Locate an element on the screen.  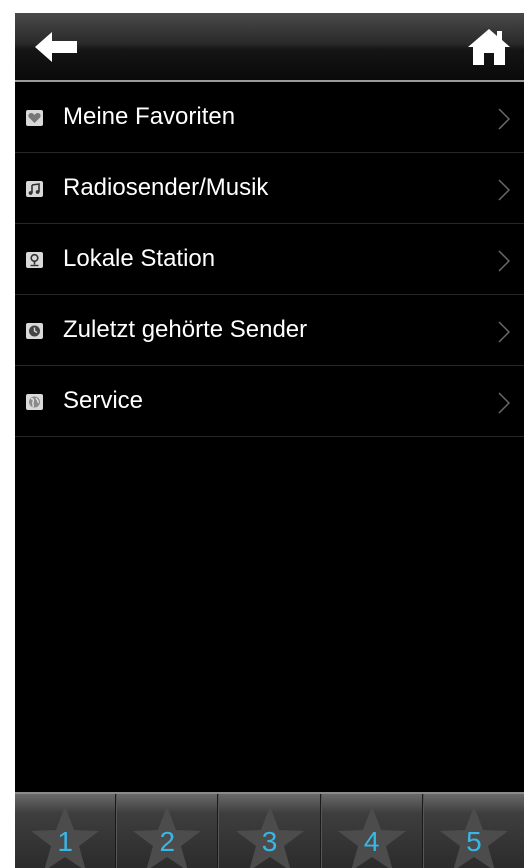
globe-icon is located at coordinates (34, 402).